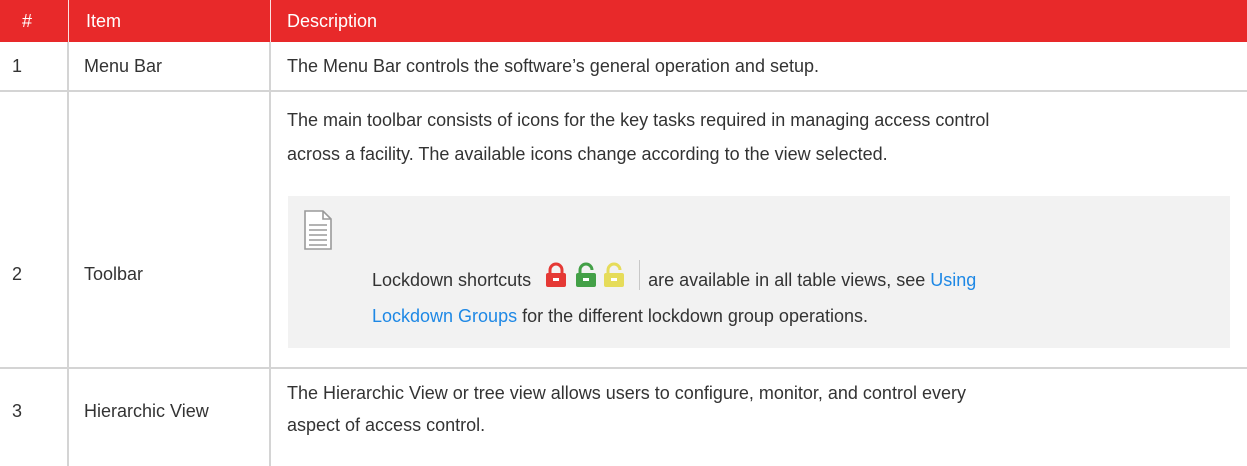 The image size is (1247, 466). Describe the element at coordinates (953, 280) in the screenshot. I see `using-lockdown-groups-link: Using` at that location.